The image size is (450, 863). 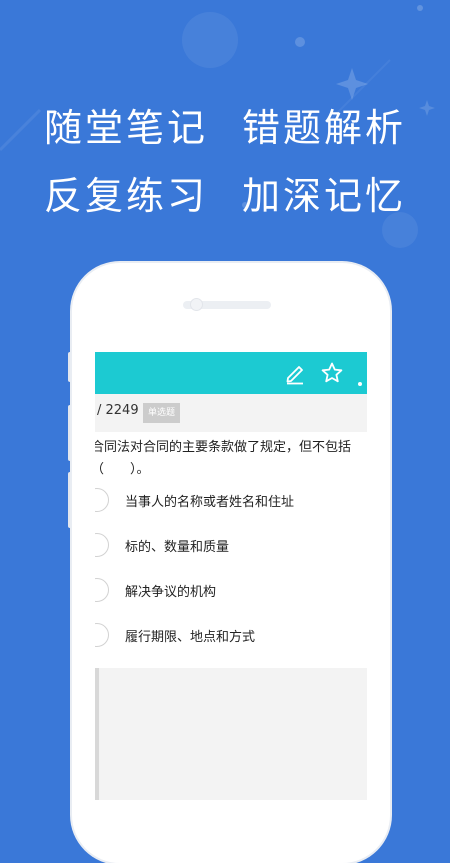 What do you see at coordinates (210, 502) in the screenshot?
I see `answer-option-label: 当事人的名称或者姓名和住址` at bounding box center [210, 502].